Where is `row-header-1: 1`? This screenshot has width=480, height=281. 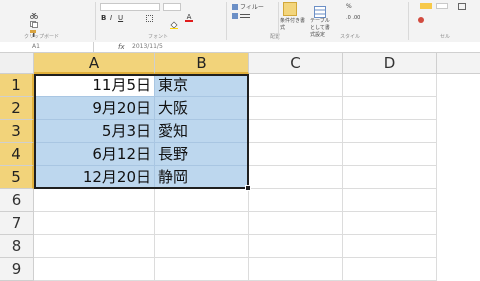 row-header-1: 1 is located at coordinates (17, 85).